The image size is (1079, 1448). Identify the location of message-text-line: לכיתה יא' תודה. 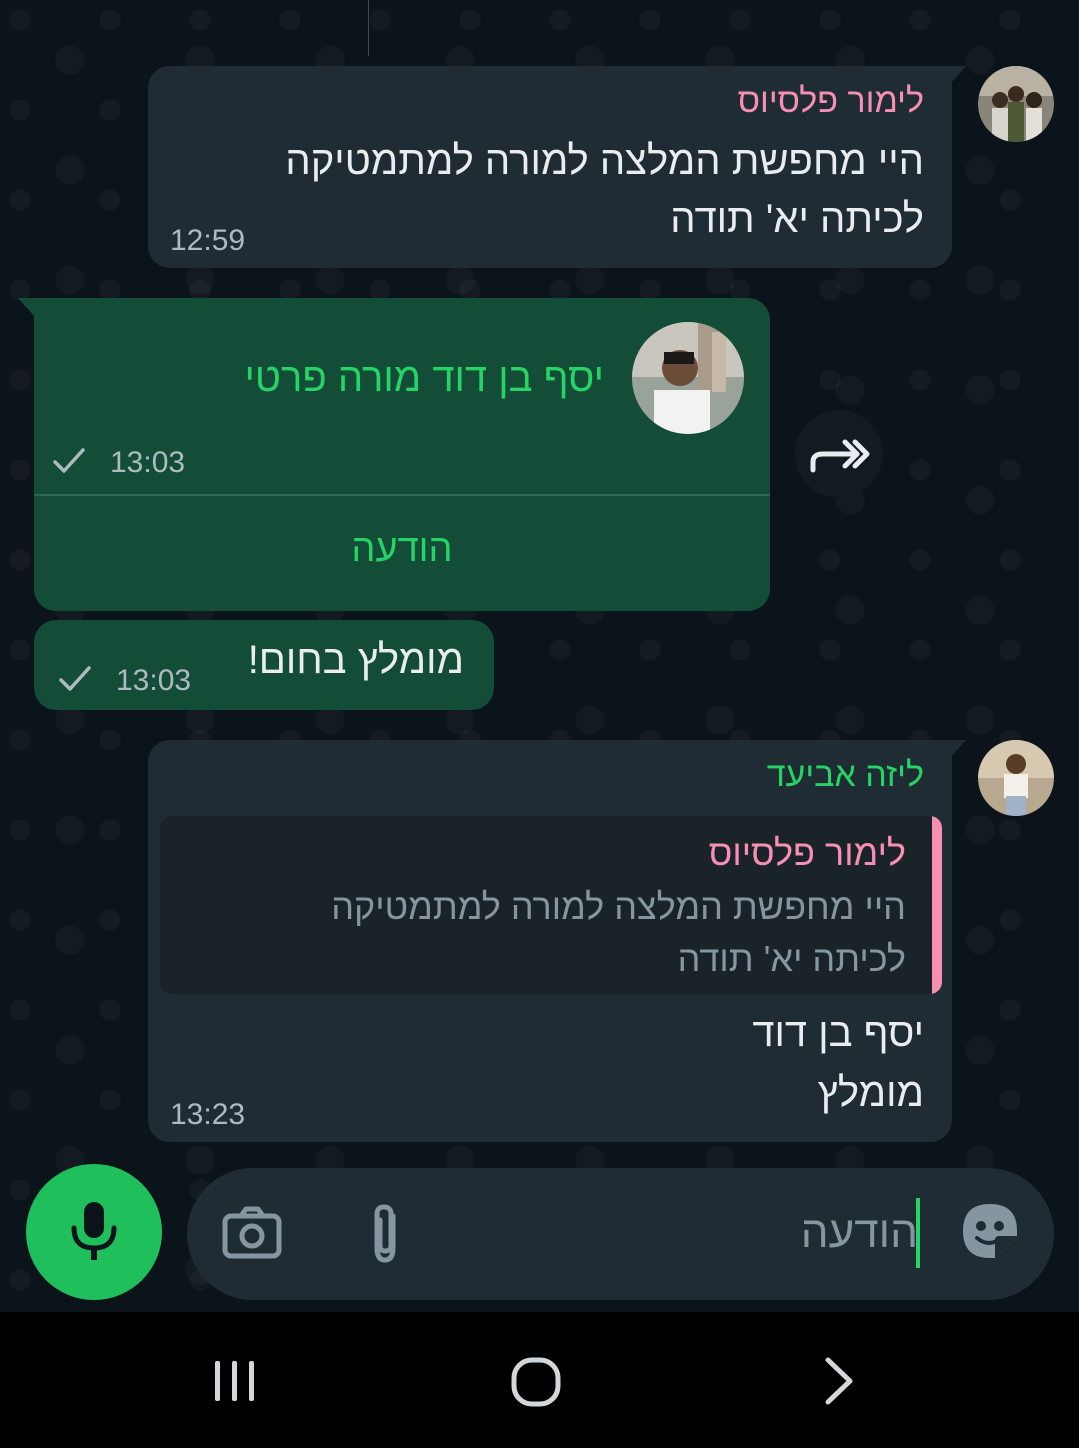
(797, 219).